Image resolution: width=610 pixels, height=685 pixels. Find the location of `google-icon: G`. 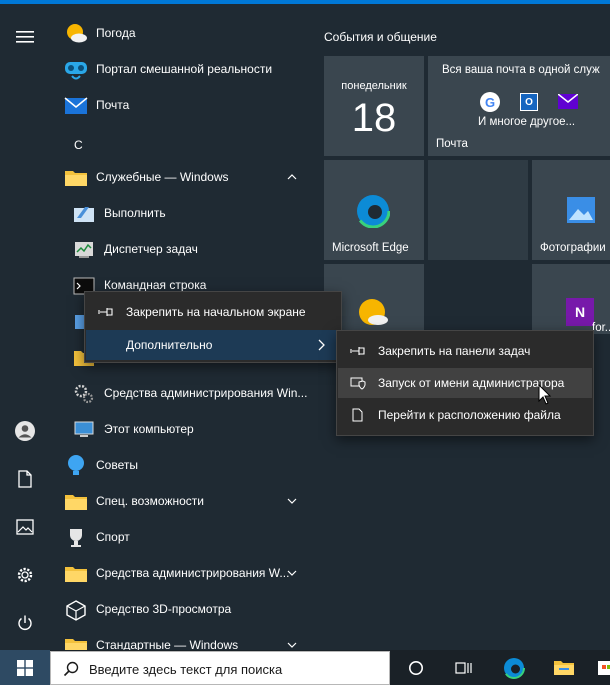

google-icon: G is located at coordinates (490, 102).